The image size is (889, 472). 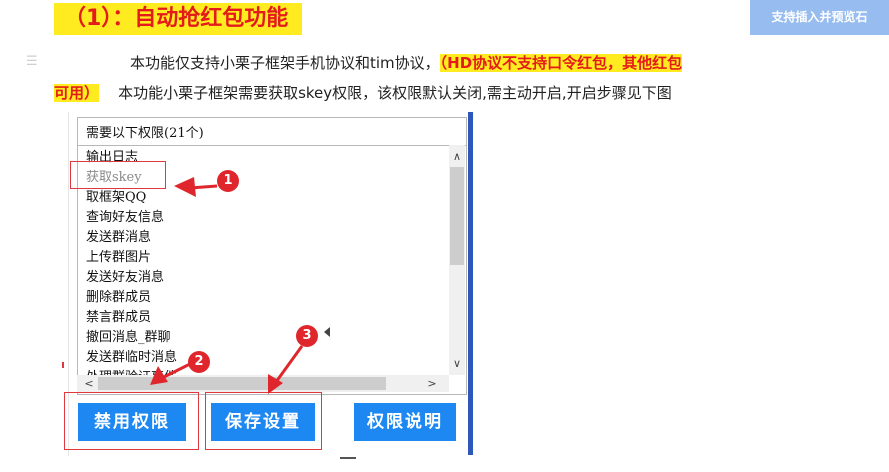 I want to click on step-badge-2: 2, so click(x=199, y=362).